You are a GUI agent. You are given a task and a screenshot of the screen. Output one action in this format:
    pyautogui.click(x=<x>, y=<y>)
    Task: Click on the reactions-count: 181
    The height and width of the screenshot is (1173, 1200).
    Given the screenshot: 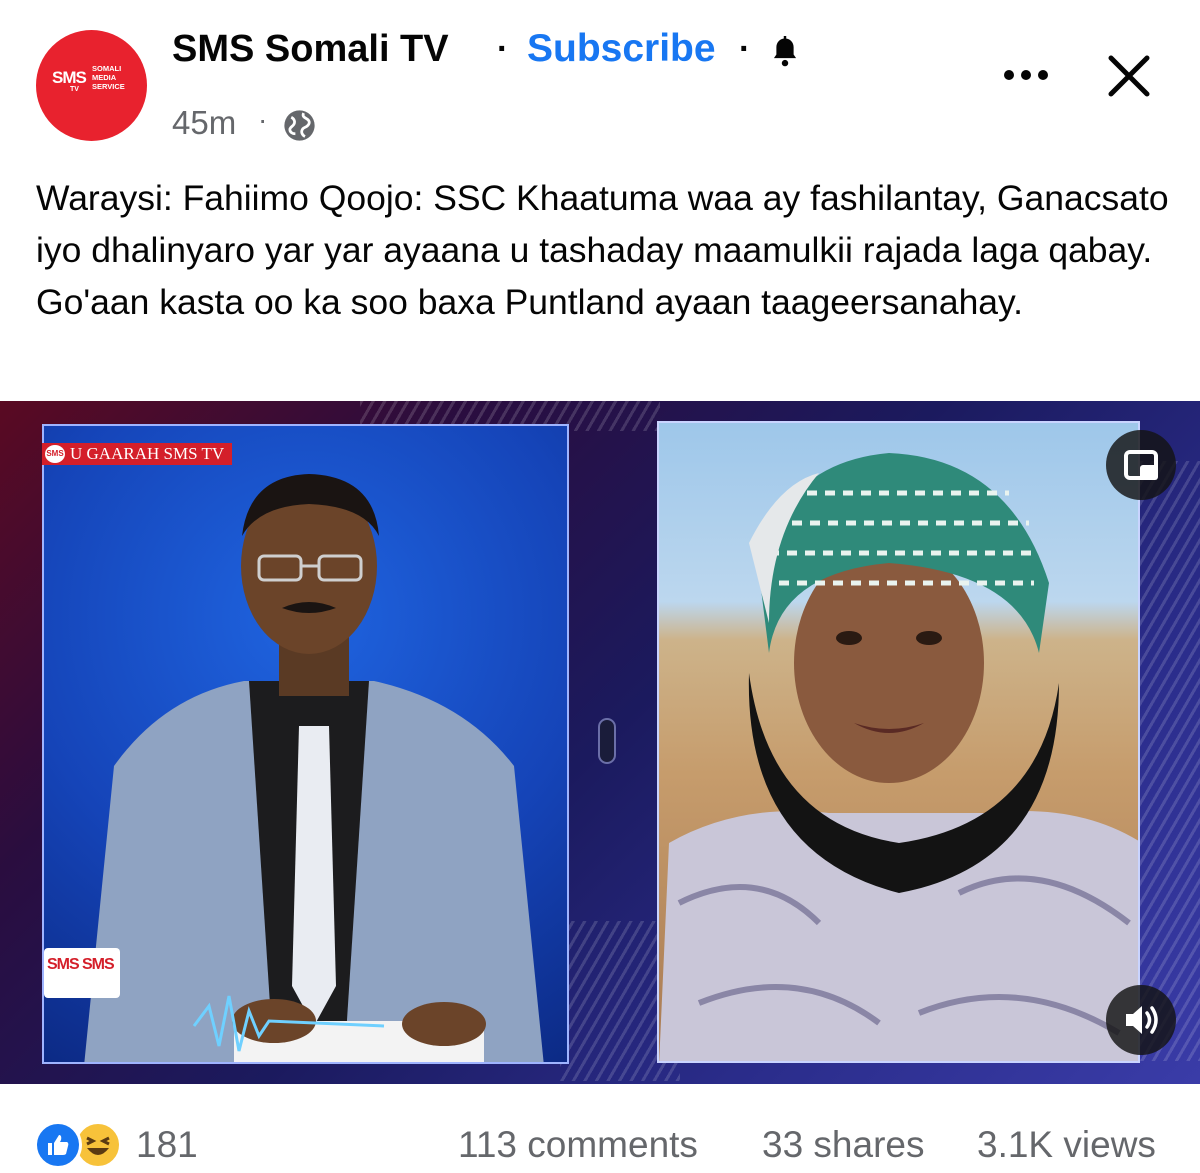 What is the action you would take?
    pyautogui.click(x=167, y=1145)
    